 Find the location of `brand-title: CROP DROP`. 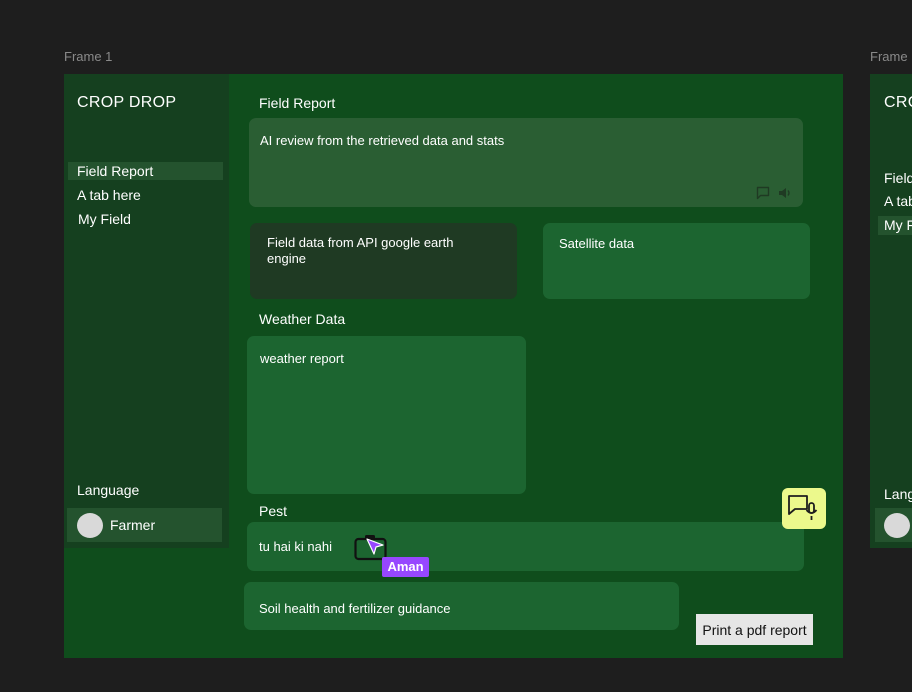

brand-title: CROP DROP is located at coordinates (127, 102).